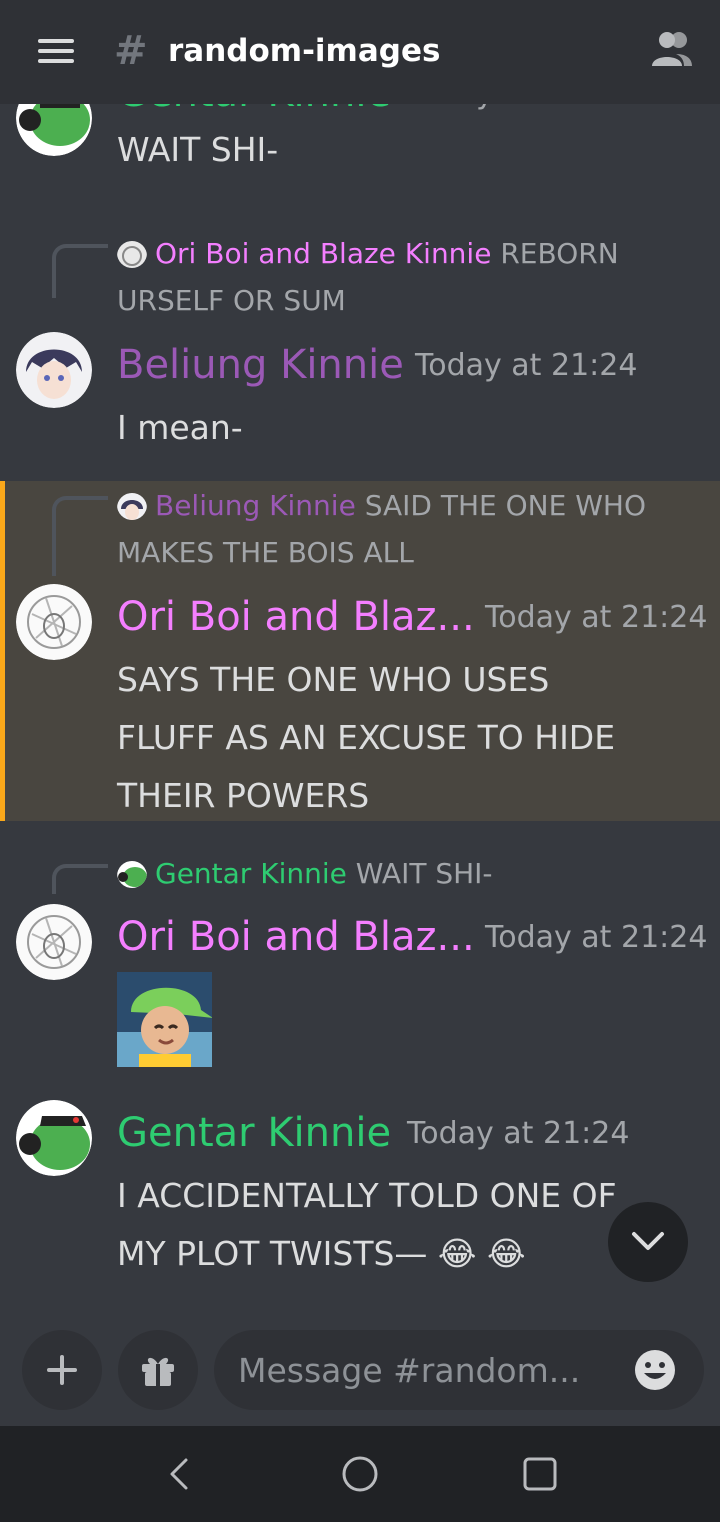 Image resolution: width=720 pixels, height=1522 pixels. I want to click on gift-icon, so click(158, 1371).